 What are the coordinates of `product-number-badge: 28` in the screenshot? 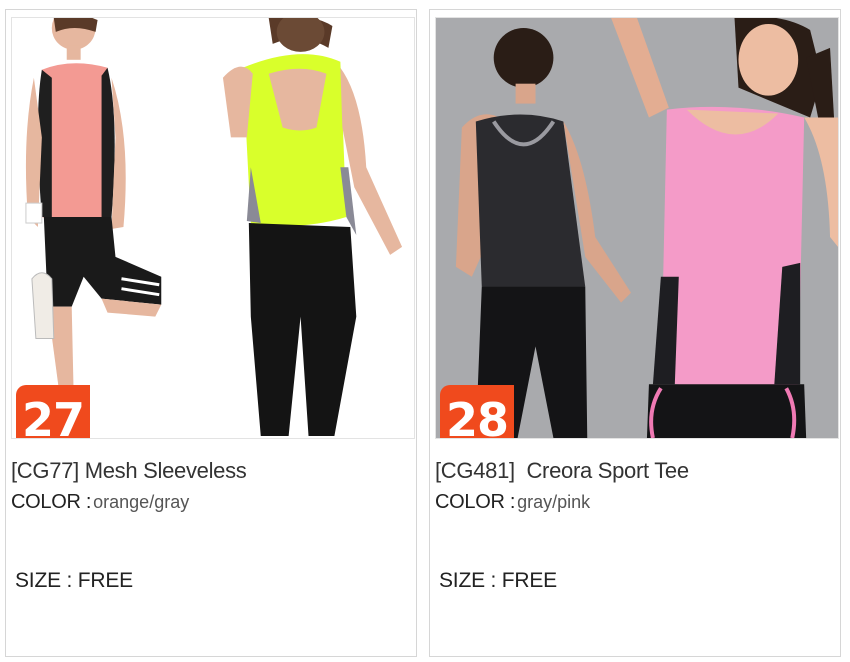 It's located at (477, 411).